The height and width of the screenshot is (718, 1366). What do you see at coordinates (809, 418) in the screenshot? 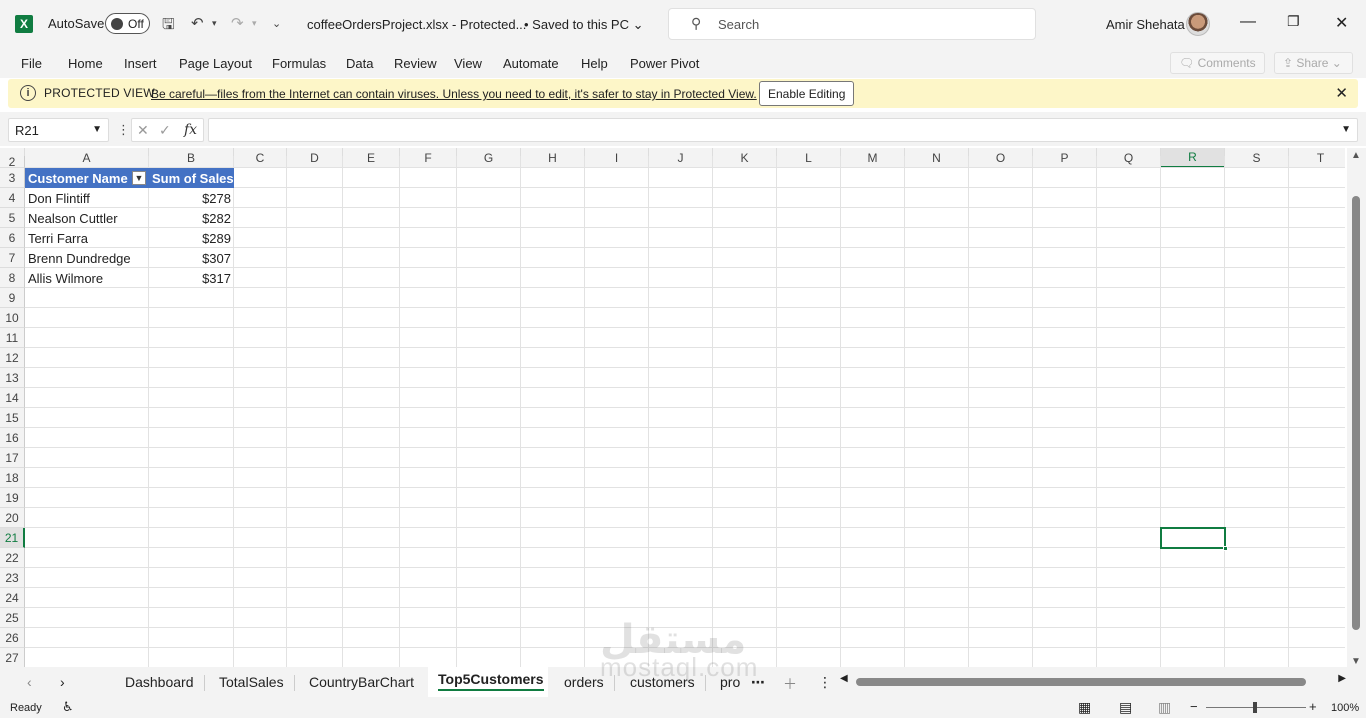
I see `cell-l15` at bounding box center [809, 418].